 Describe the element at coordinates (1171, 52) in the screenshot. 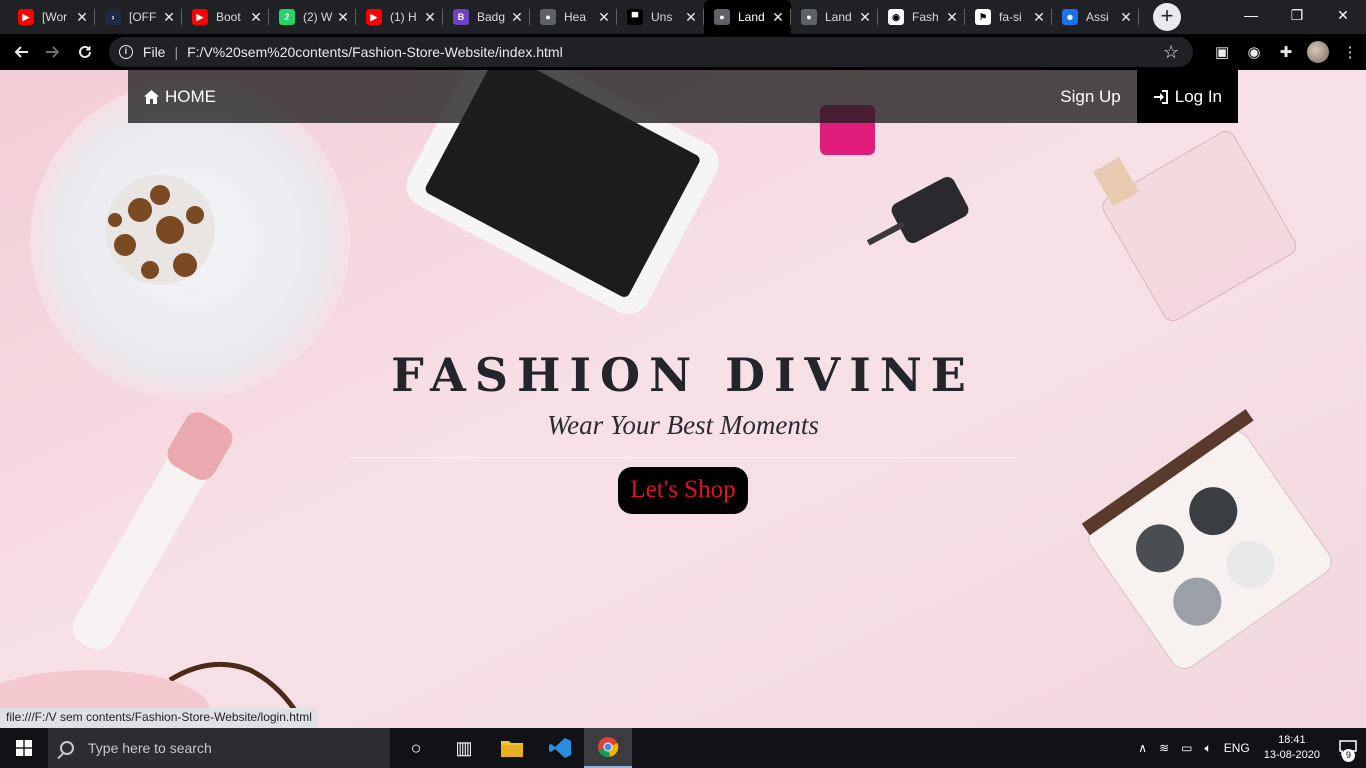

I see `bookmark-star-icon: ☆` at that location.